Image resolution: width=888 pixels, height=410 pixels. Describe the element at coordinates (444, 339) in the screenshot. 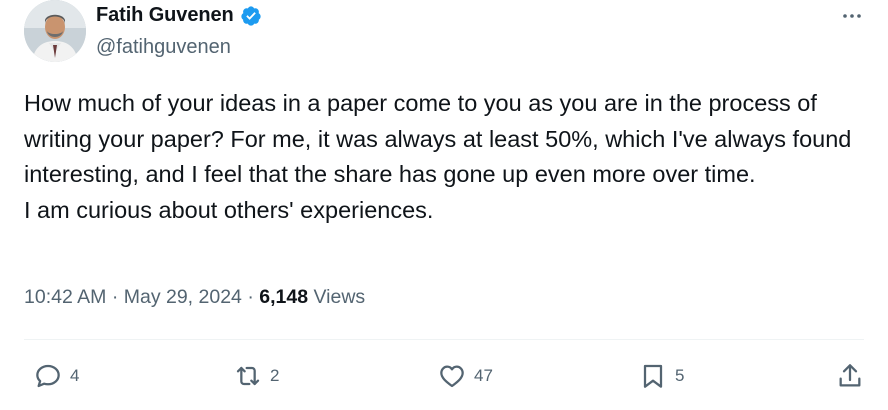

I see `divider` at that location.